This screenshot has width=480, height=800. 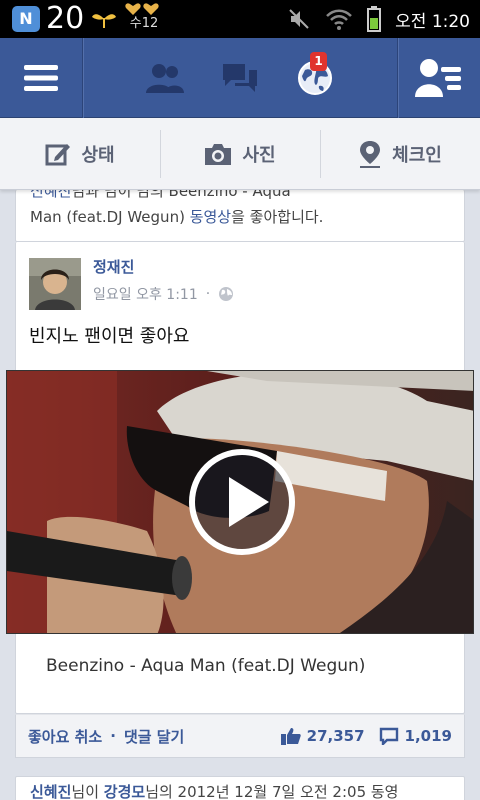 I want to click on story-text-part: 님의 2012년 12월 7일 오전 2:05 동영, so click(x=272, y=791).